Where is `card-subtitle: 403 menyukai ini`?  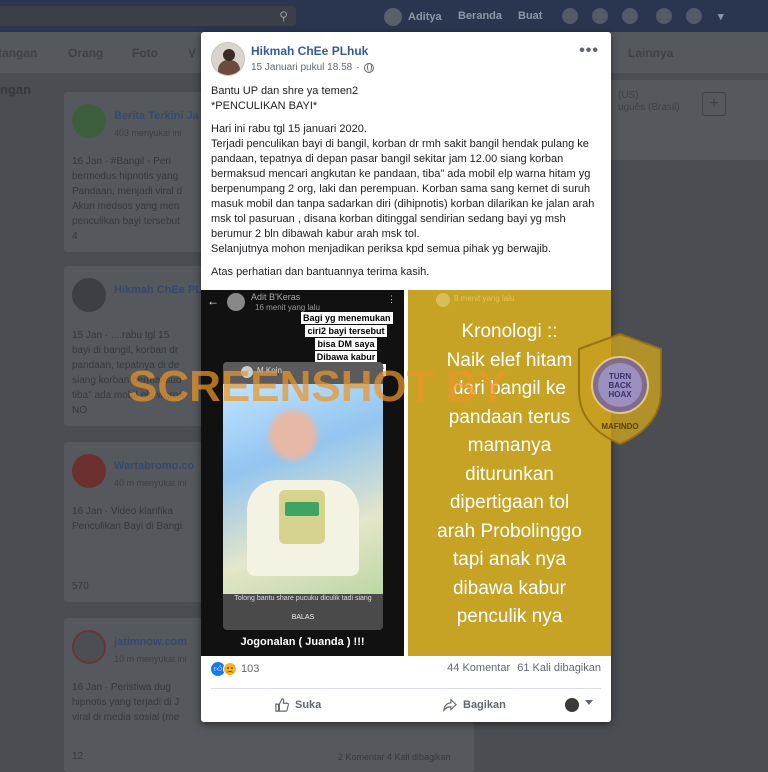
card-subtitle: 403 menyukai ini is located at coordinates (148, 133).